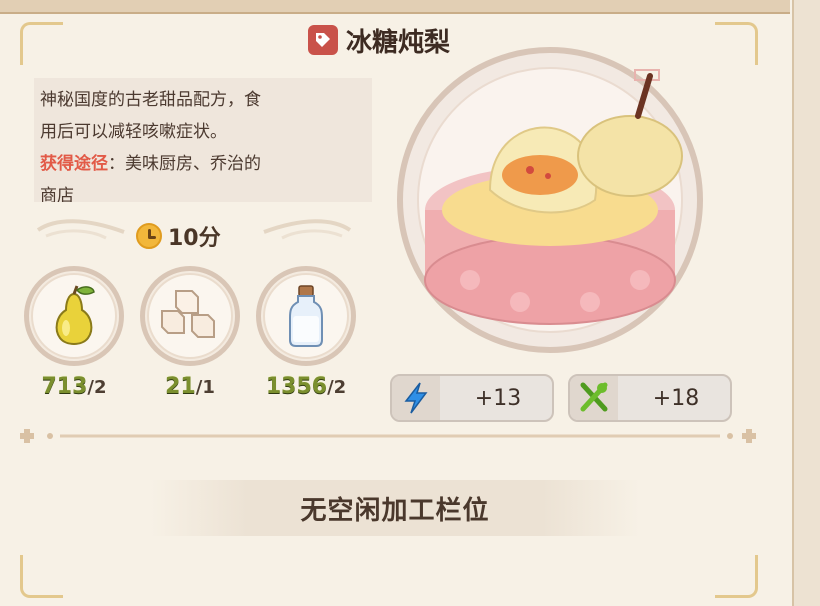 This screenshot has height=606, width=820. I want to click on required-count: /1, so click(205, 387).